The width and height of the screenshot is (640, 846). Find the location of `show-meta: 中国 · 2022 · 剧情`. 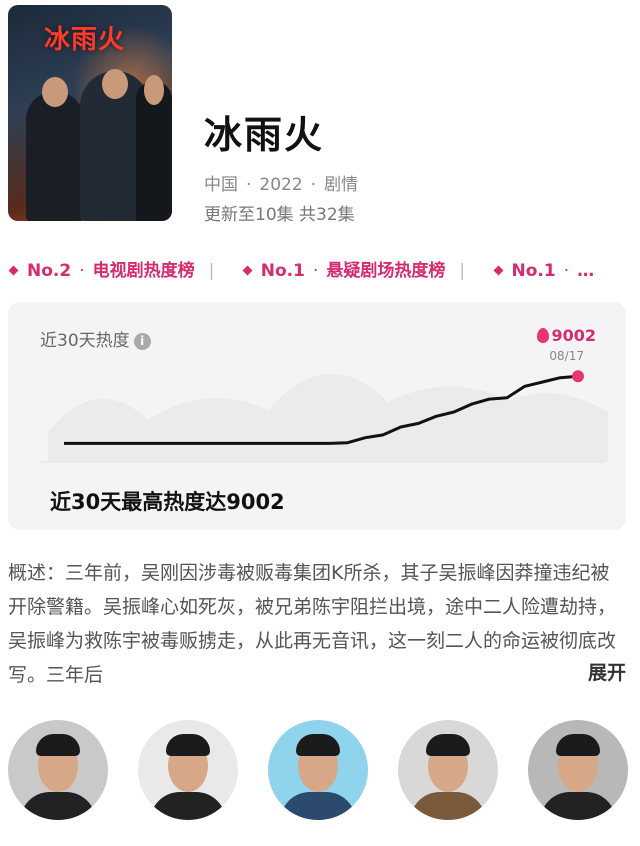

show-meta: 中国 · 2022 · 剧情 is located at coordinates (281, 182).